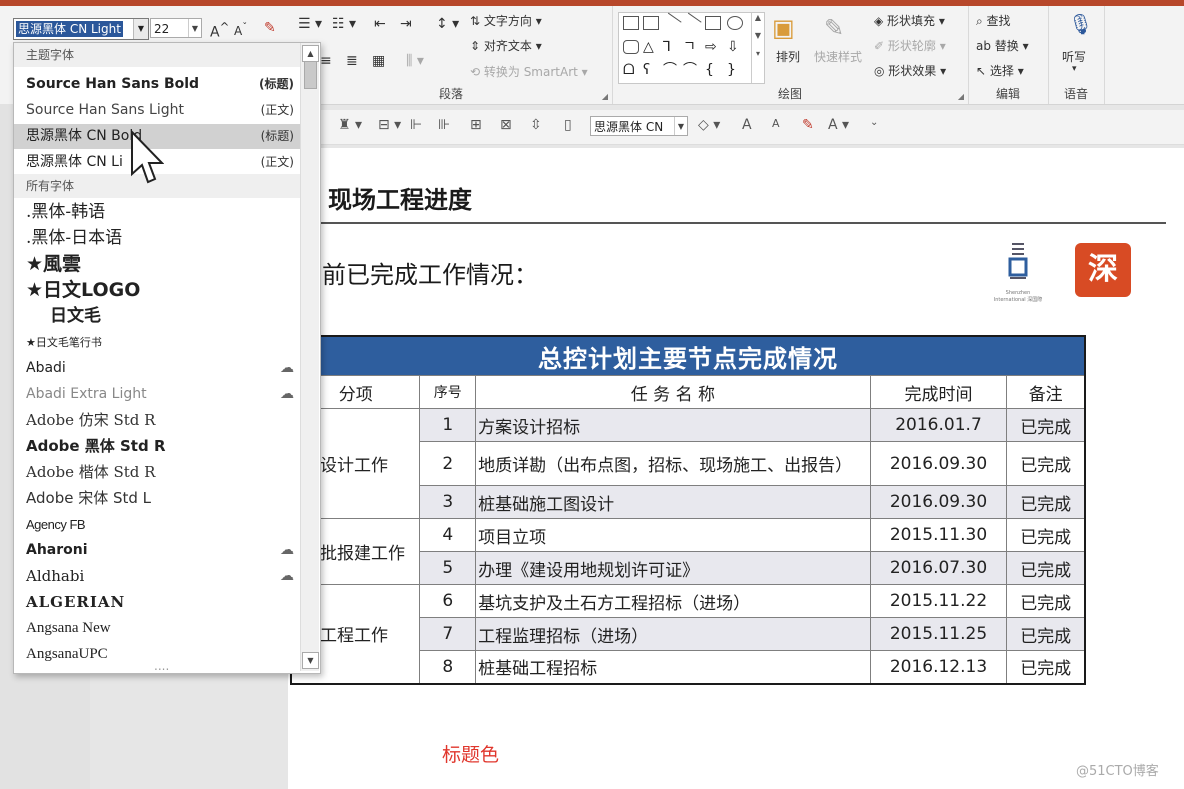  I want to click on vertical-textbox-shape-icon, so click(651, 23).